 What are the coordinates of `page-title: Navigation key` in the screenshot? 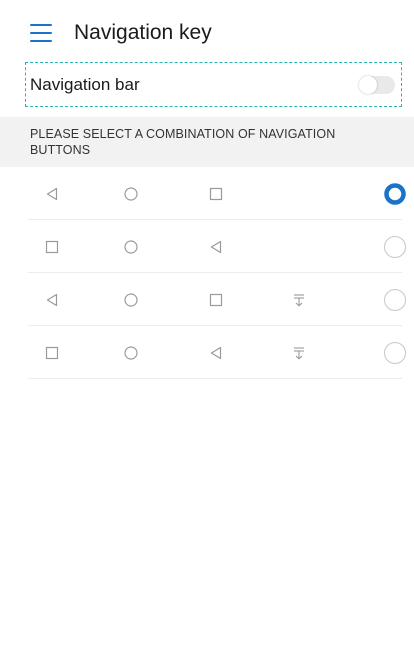 It's located at (143, 32).